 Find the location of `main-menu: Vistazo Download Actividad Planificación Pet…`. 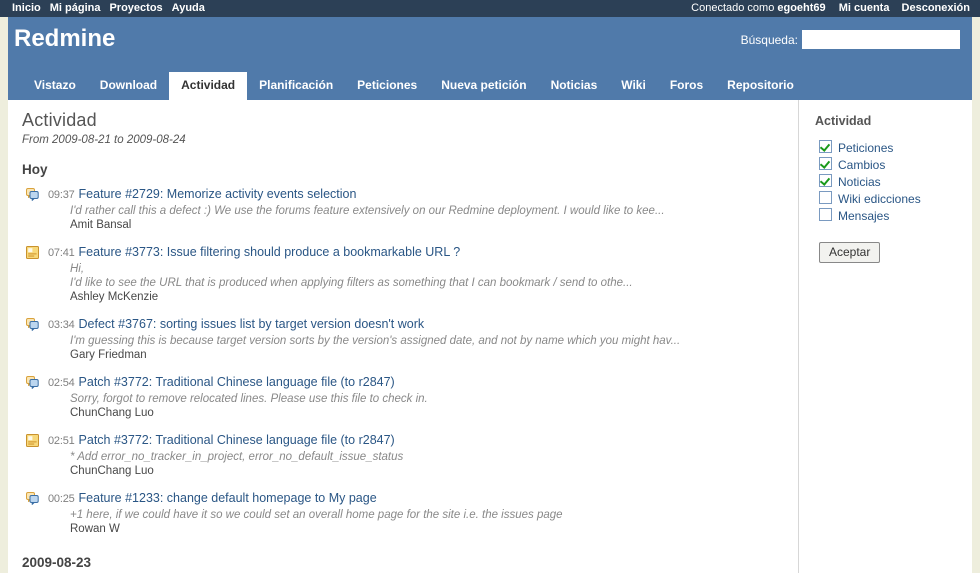

main-menu: Vistazo Download Actividad Planificación Pet… is located at coordinates (490, 86).